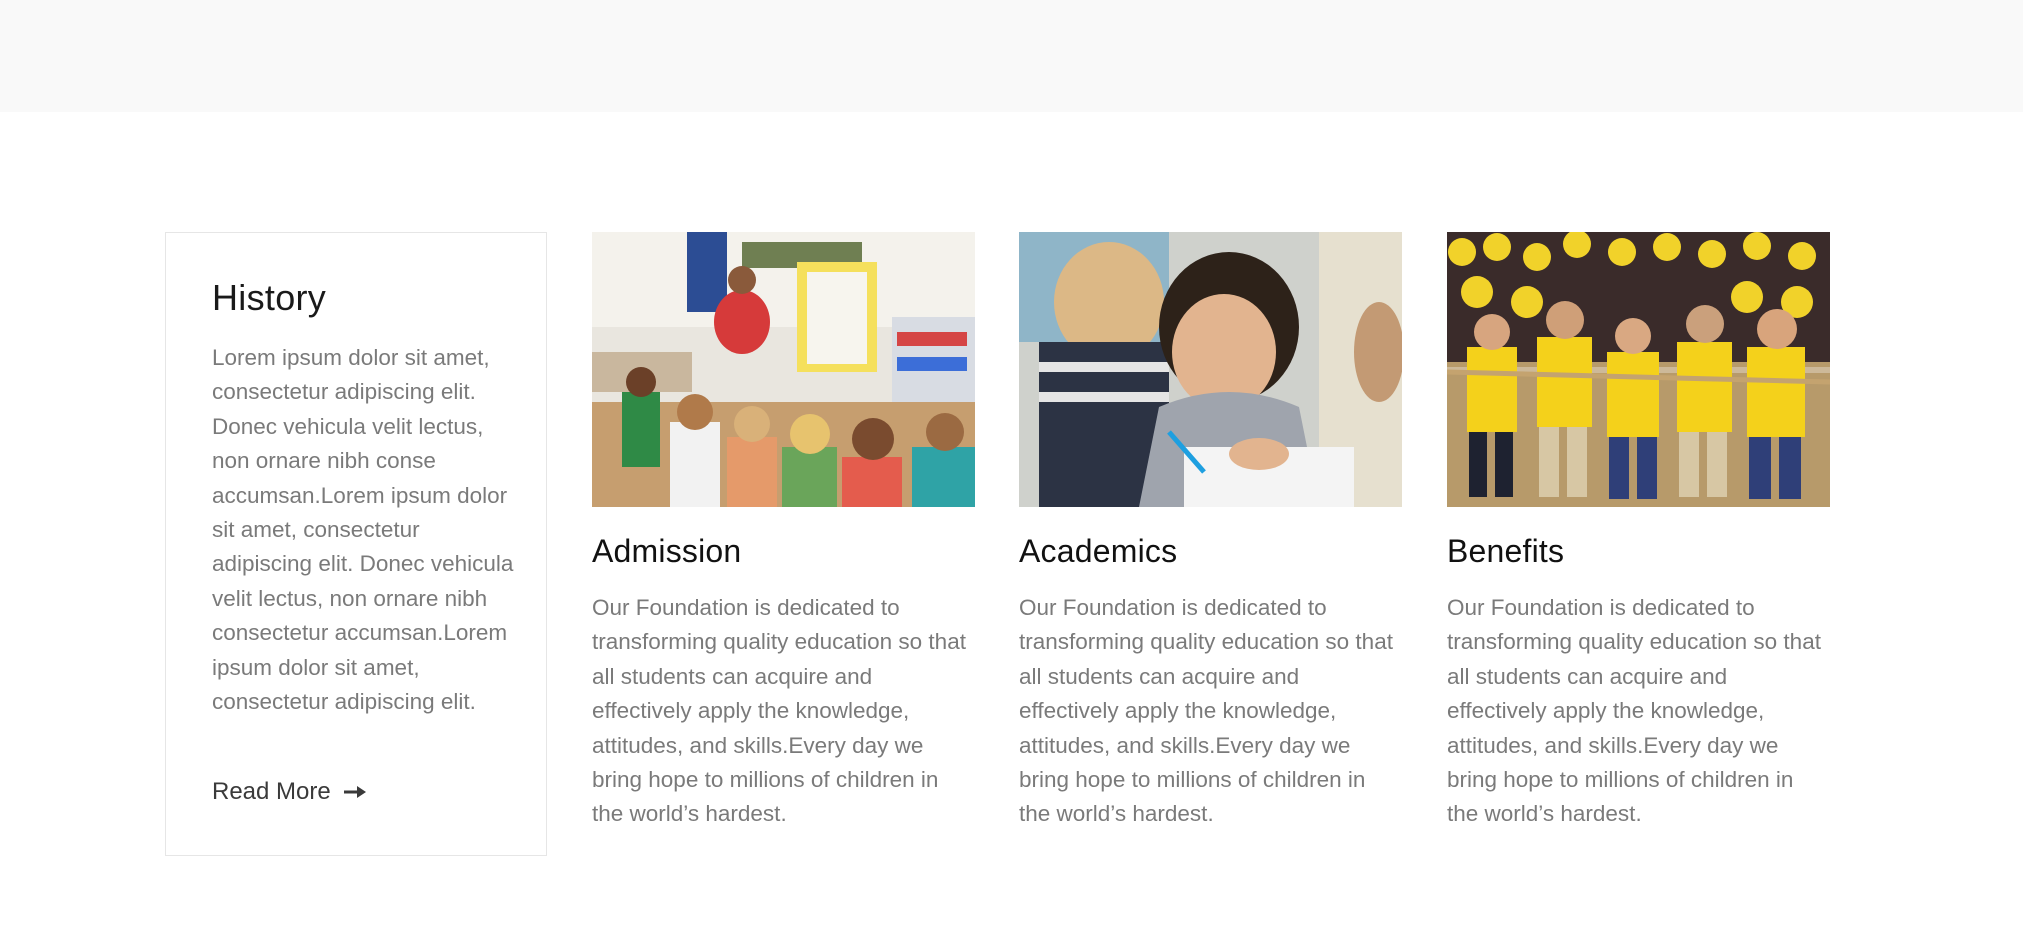 The width and height of the screenshot is (2023, 947). What do you see at coordinates (1638, 369) in the screenshot?
I see `benefits-photo` at bounding box center [1638, 369].